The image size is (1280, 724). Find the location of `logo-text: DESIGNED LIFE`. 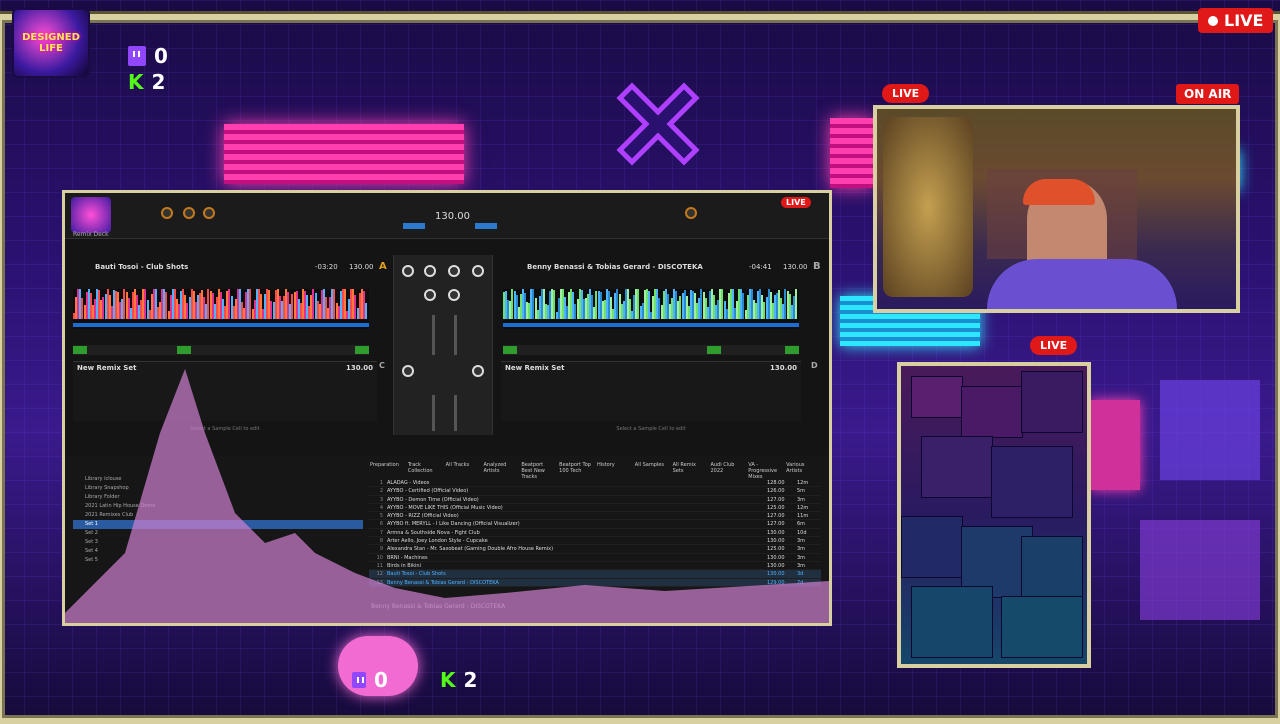

logo-text: DESIGNED LIFE is located at coordinates (51, 43).